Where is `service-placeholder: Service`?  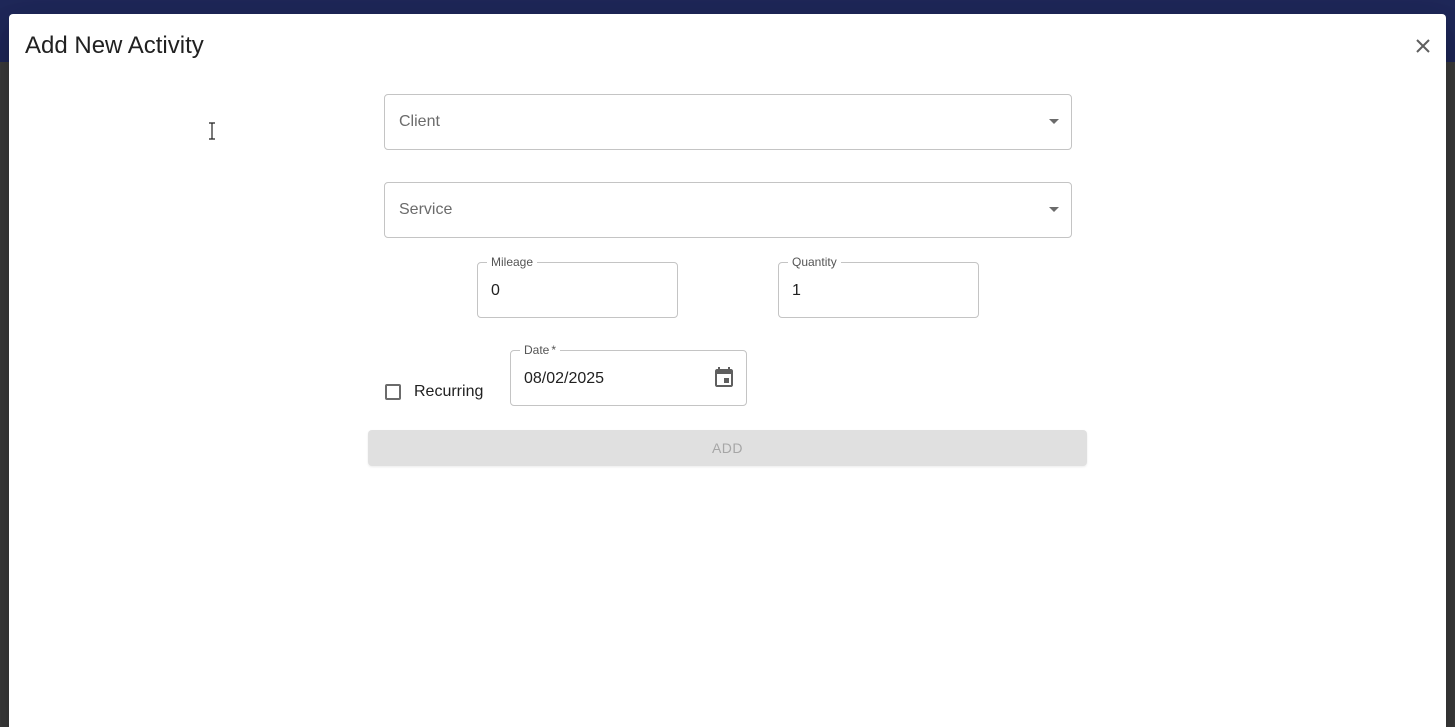
service-placeholder: Service is located at coordinates (426, 209).